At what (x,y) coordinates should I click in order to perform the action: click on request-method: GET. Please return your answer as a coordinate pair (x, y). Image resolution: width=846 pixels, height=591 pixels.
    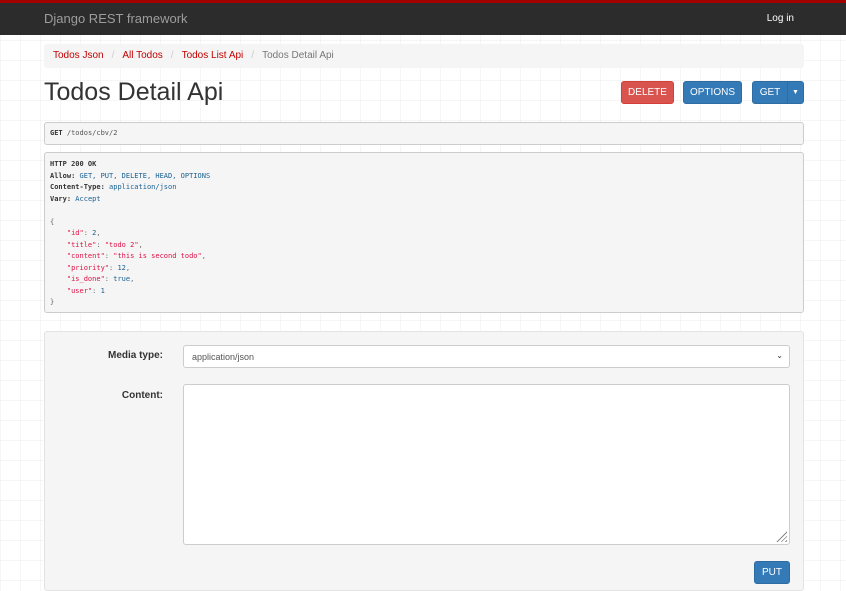
    Looking at the image, I should click on (56, 133).